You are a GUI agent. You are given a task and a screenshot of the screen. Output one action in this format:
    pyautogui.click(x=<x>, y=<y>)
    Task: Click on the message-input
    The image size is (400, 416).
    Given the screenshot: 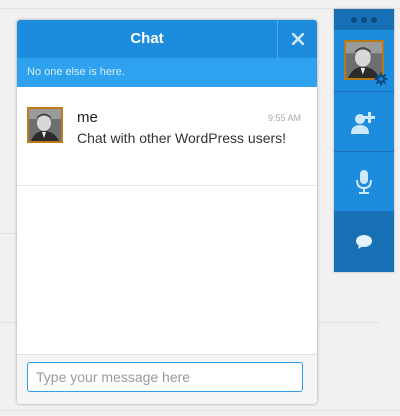 What is the action you would take?
    pyautogui.click(x=165, y=377)
    